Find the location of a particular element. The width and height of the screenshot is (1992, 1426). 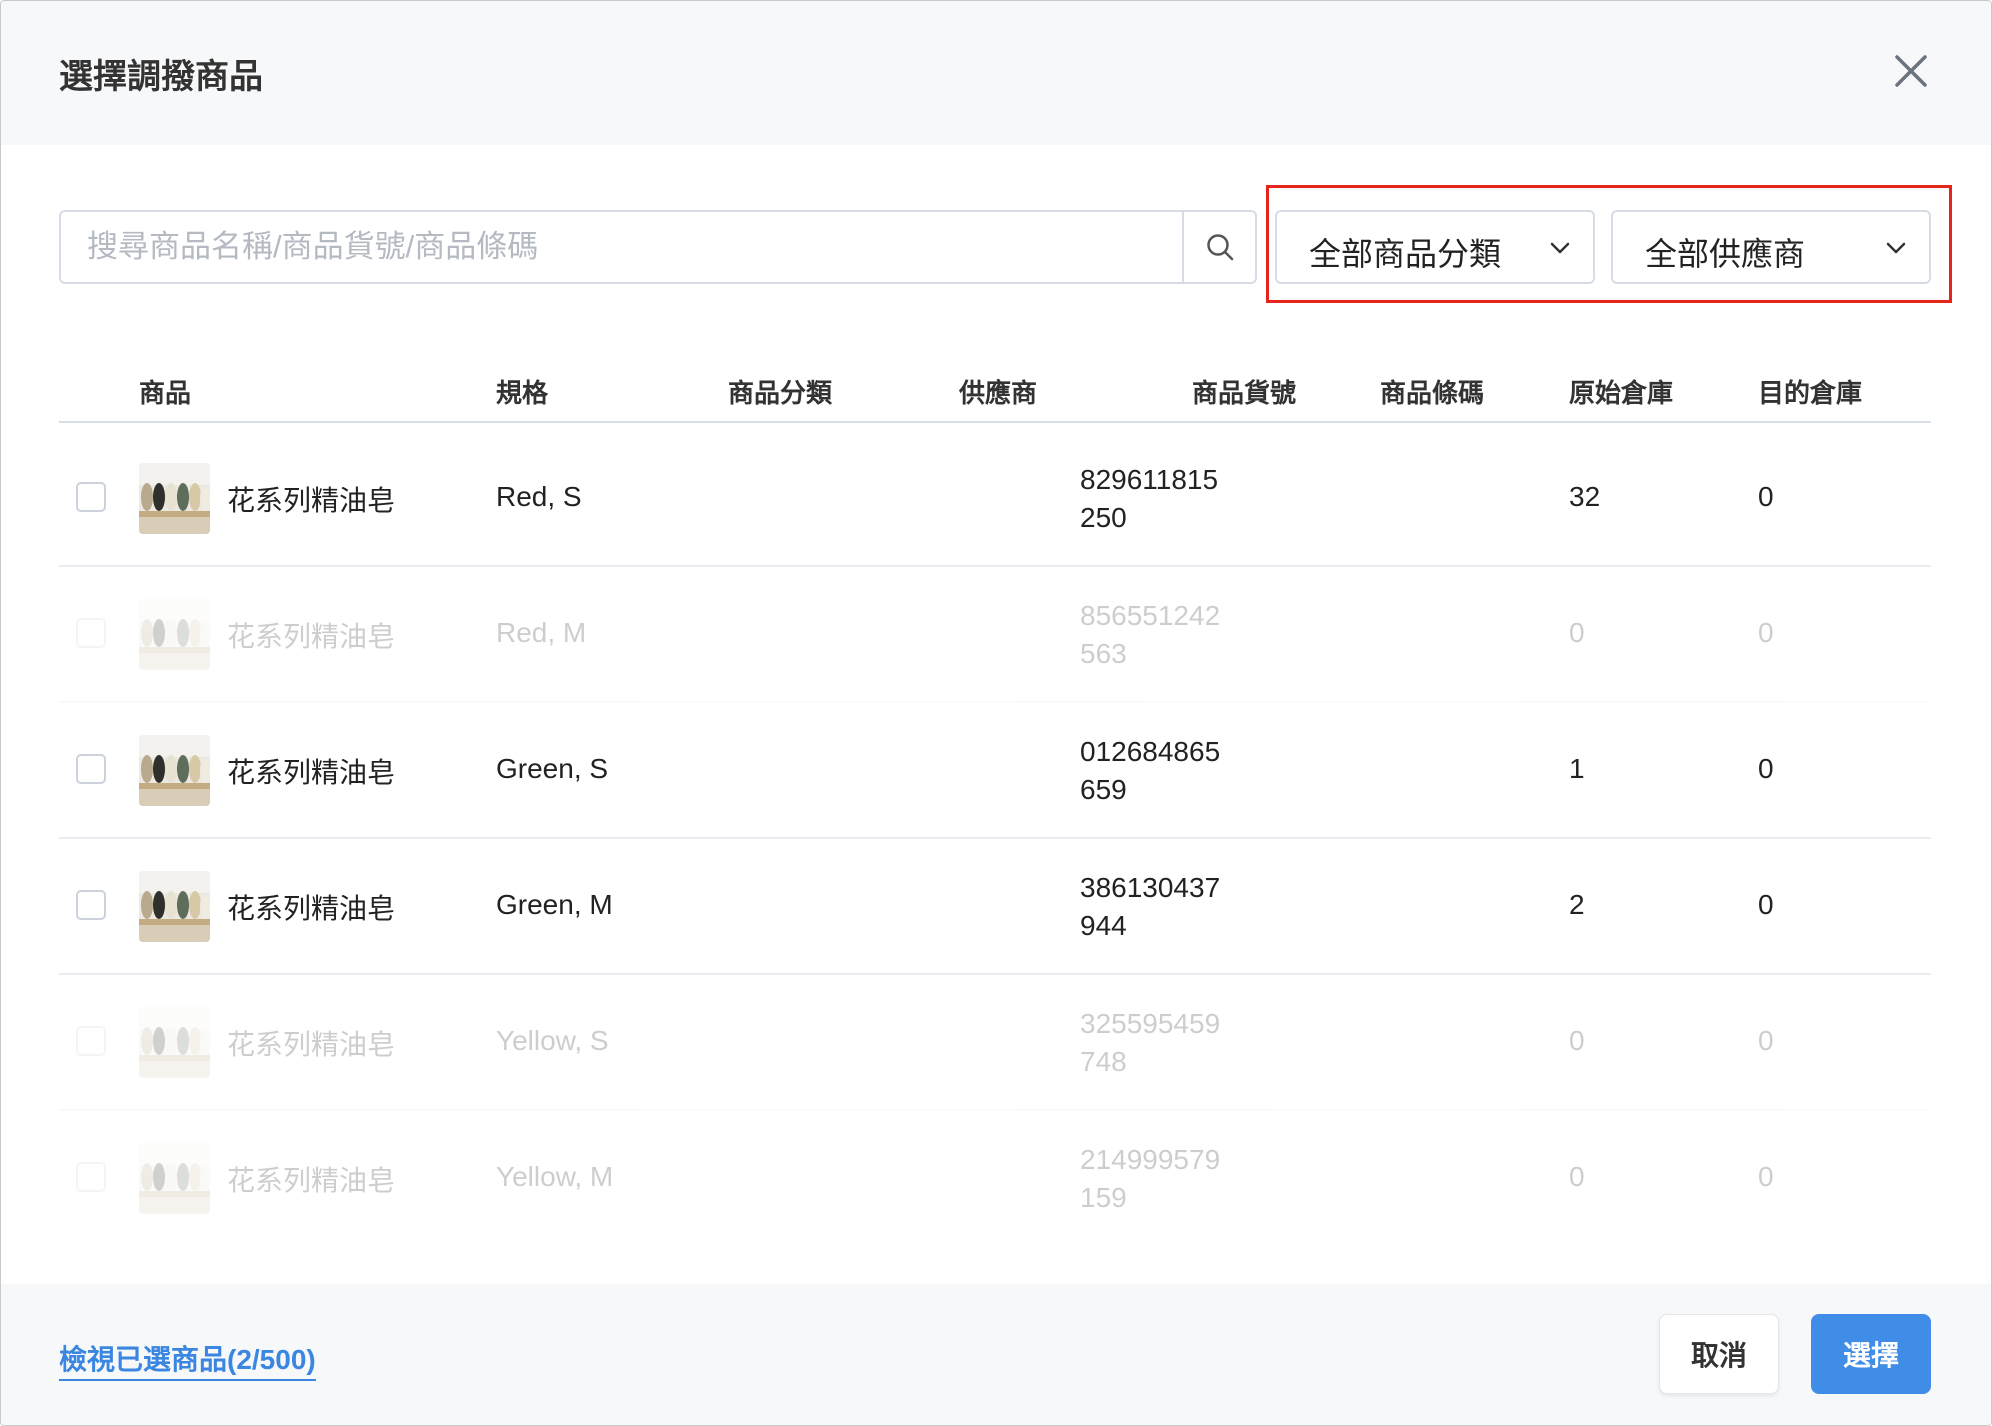

category-filter-select: 全部商品分類 is located at coordinates (1435, 247).